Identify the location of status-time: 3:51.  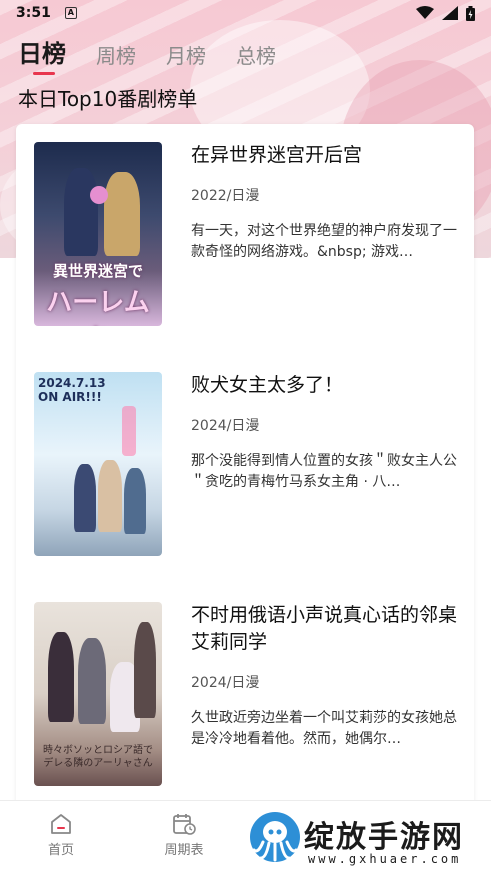
(33, 13).